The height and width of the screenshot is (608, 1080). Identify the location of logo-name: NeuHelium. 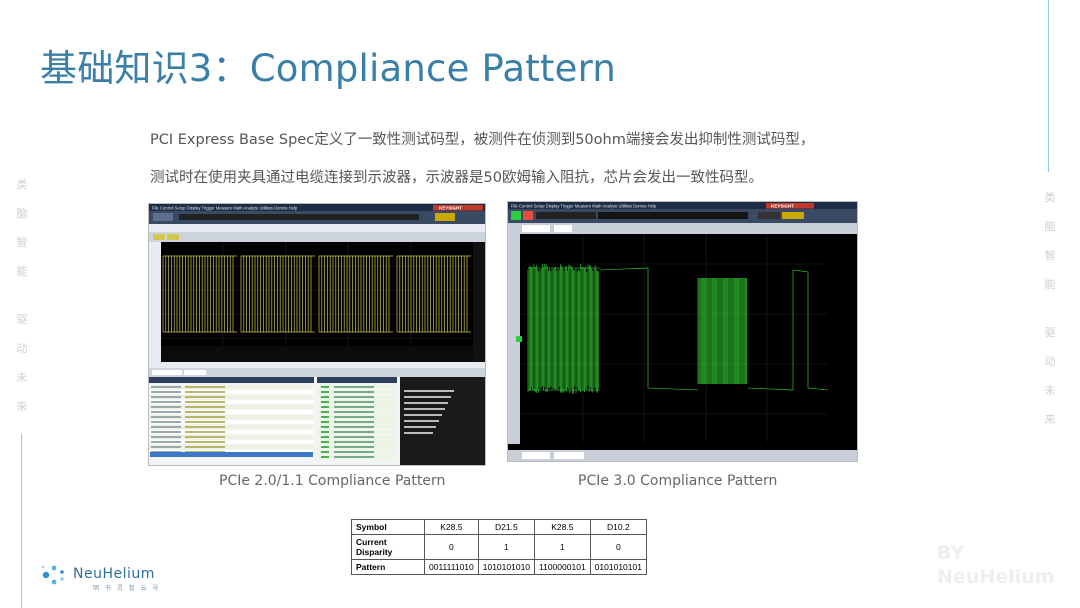
(114, 574).